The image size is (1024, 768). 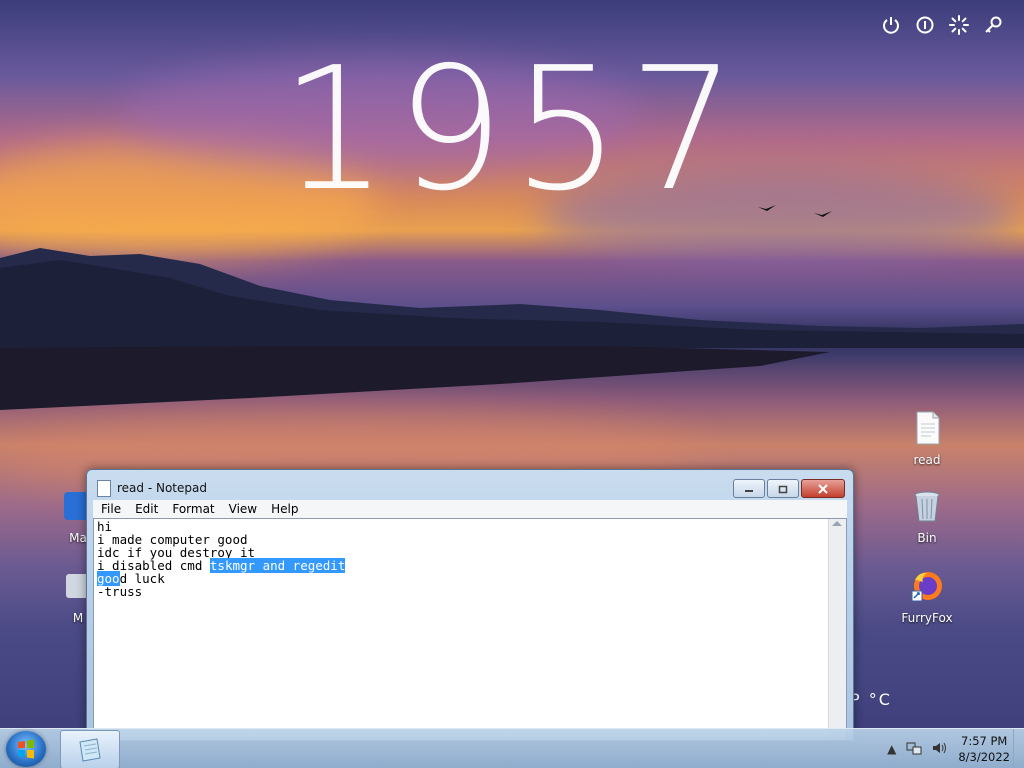 I want to click on windows-logo-icon, so click(x=26, y=749).